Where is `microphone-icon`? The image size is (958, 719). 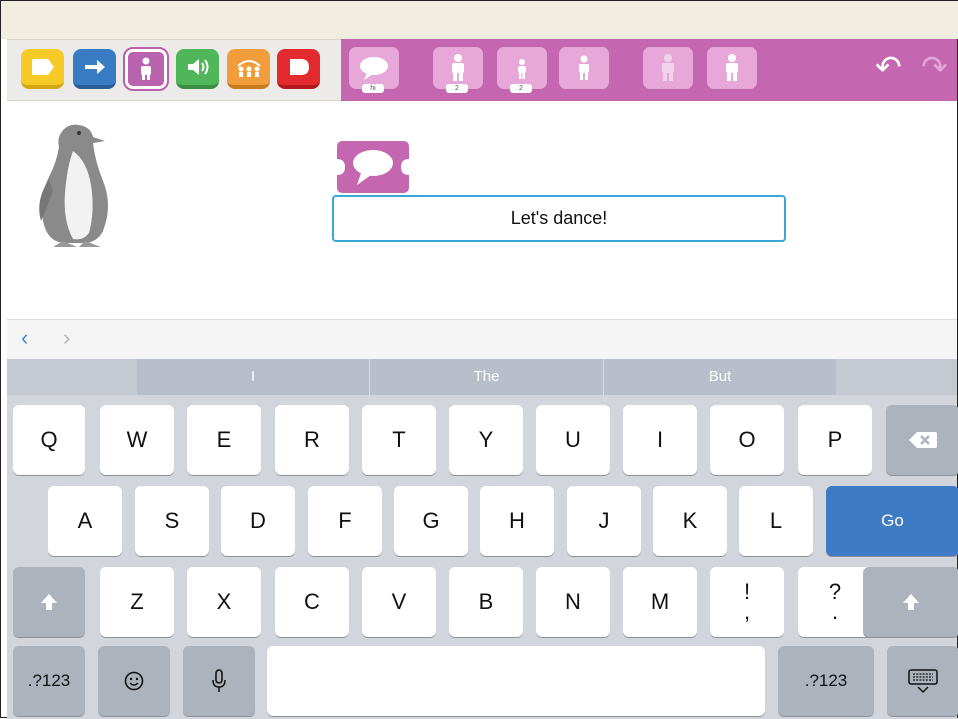 microphone-icon is located at coordinates (219, 680).